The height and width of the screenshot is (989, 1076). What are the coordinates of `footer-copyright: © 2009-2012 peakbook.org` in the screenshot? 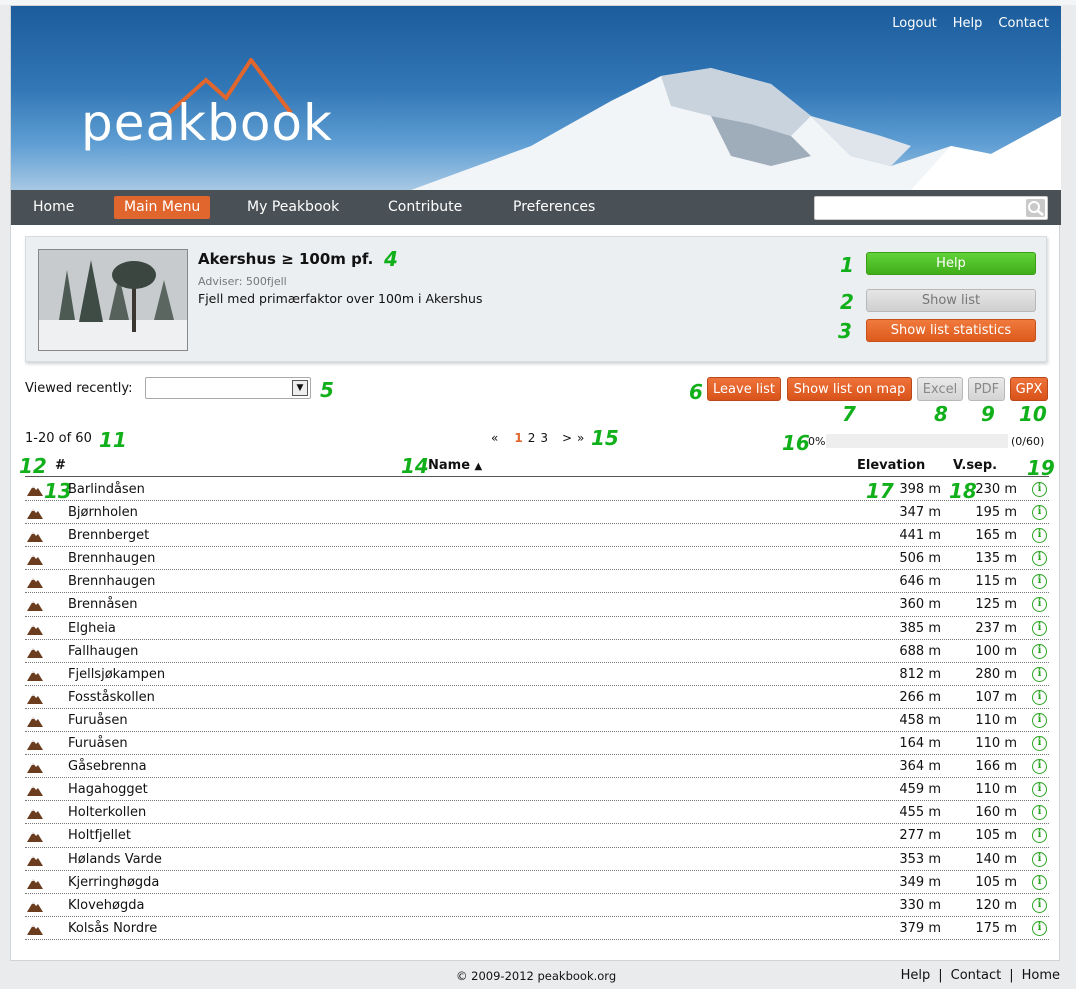 It's located at (536, 976).